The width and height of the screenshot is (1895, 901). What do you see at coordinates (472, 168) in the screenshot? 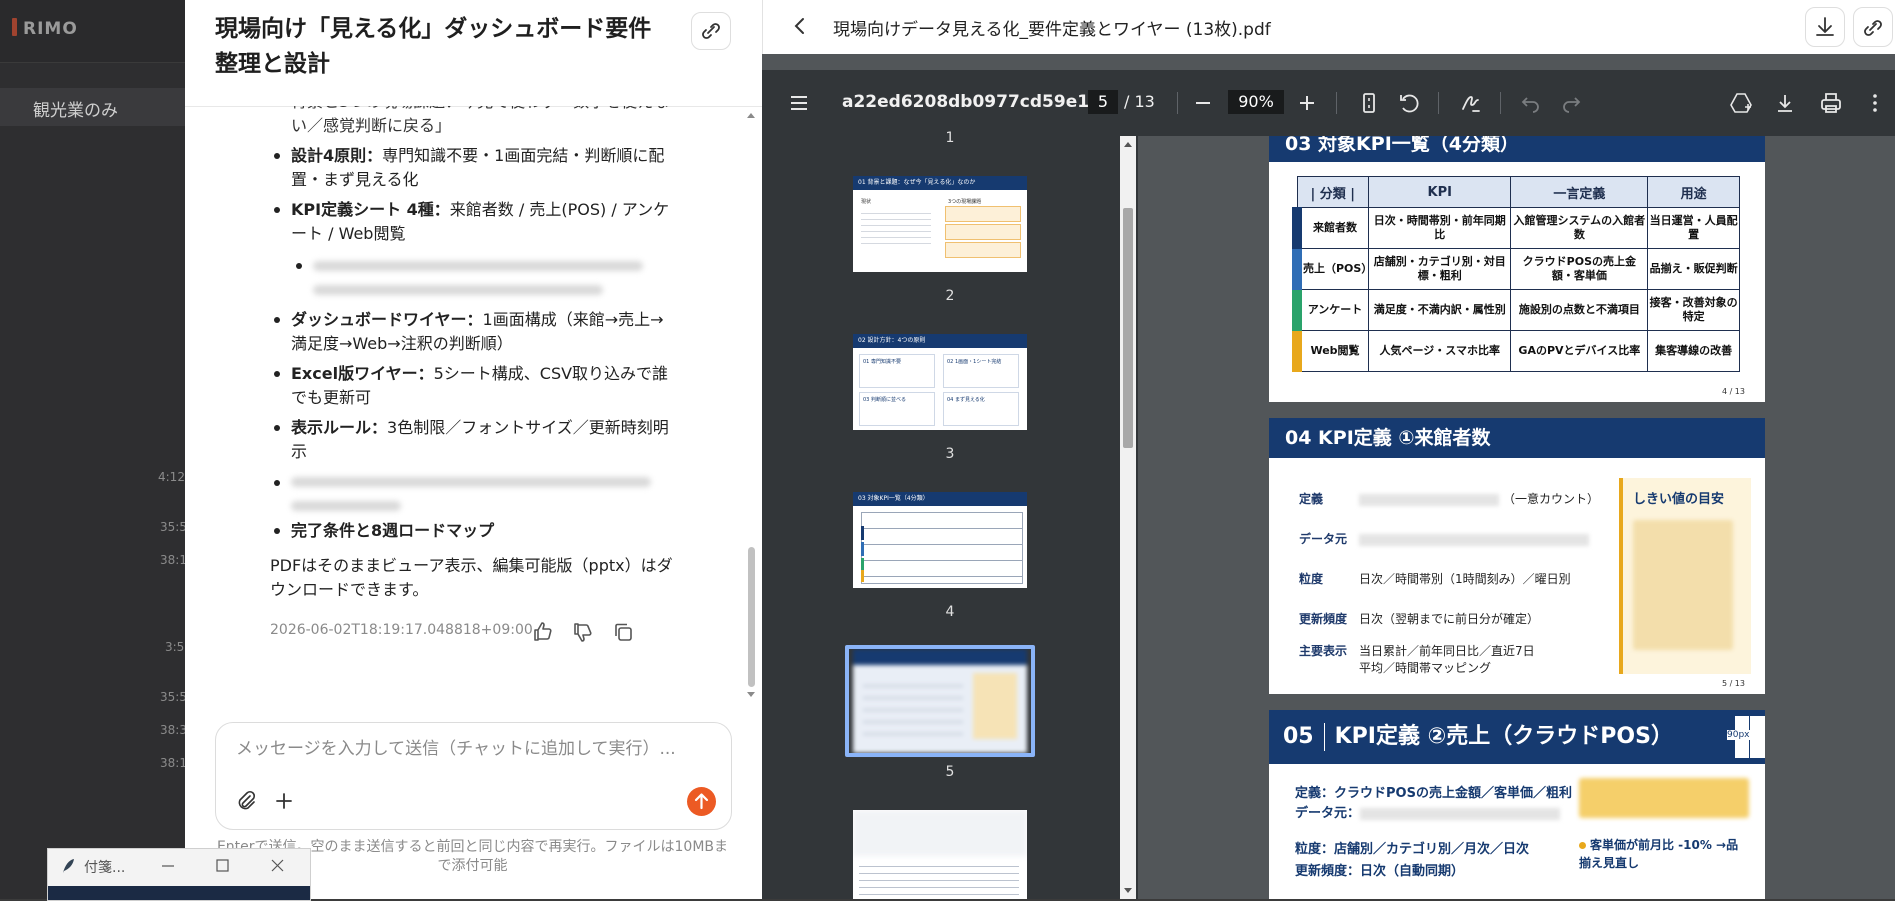
I see `list-item: 設計4原則：専門知識不要・1画面完結・判断順に配置・まず見える化` at bounding box center [472, 168].